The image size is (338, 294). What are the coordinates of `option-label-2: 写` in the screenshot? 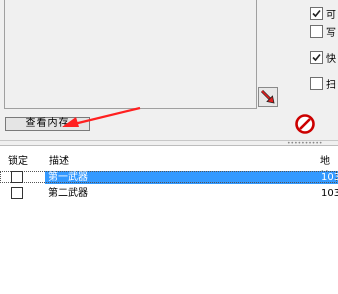 It's located at (331, 33).